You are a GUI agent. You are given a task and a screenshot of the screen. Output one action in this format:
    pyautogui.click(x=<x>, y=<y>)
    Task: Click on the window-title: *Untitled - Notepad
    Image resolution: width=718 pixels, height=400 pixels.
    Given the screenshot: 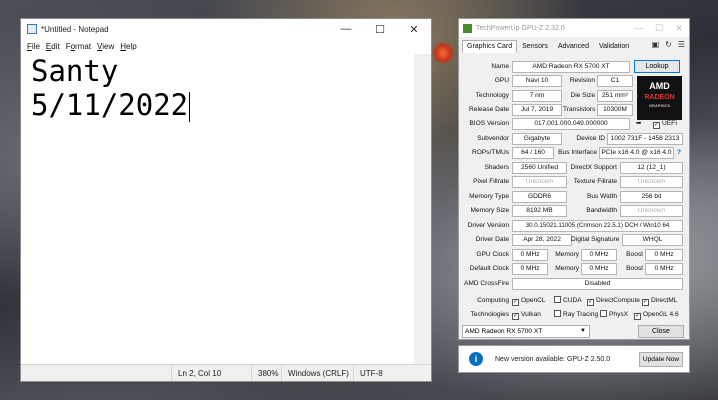 What is the action you would take?
    pyautogui.click(x=75, y=29)
    